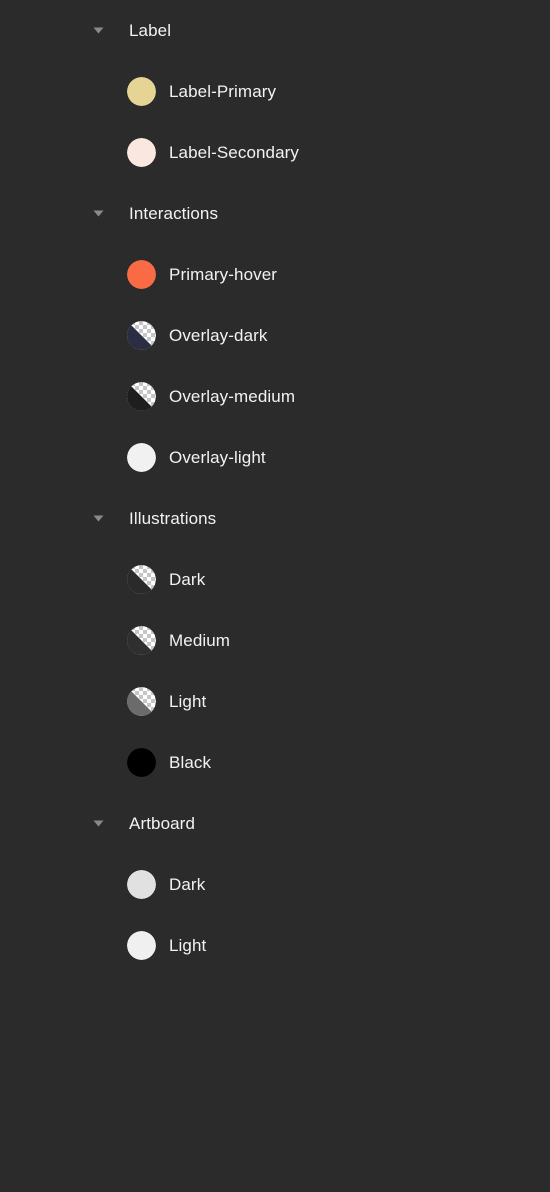 The height and width of the screenshot is (1192, 550). Describe the element at coordinates (217, 457) in the screenshot. I see `color-style-name: Overlay-light` at that location.